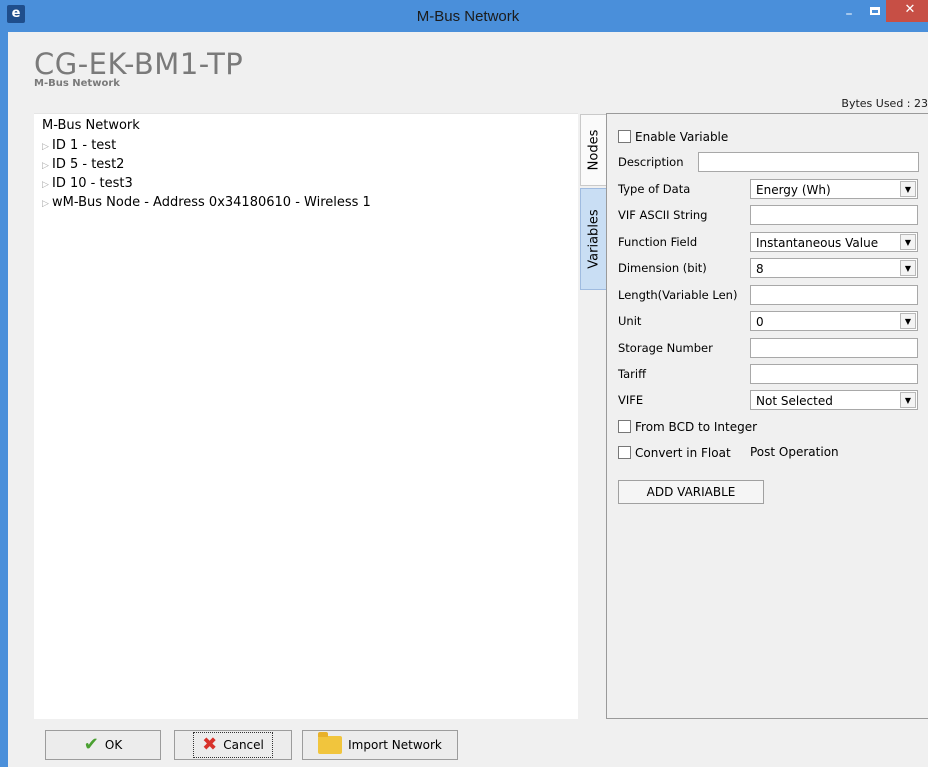 This screenshot has height=767, width=928. Describe the element at coordinates (210, 744) in the screenshot. I see `red-x-icon: ✖` at that location.